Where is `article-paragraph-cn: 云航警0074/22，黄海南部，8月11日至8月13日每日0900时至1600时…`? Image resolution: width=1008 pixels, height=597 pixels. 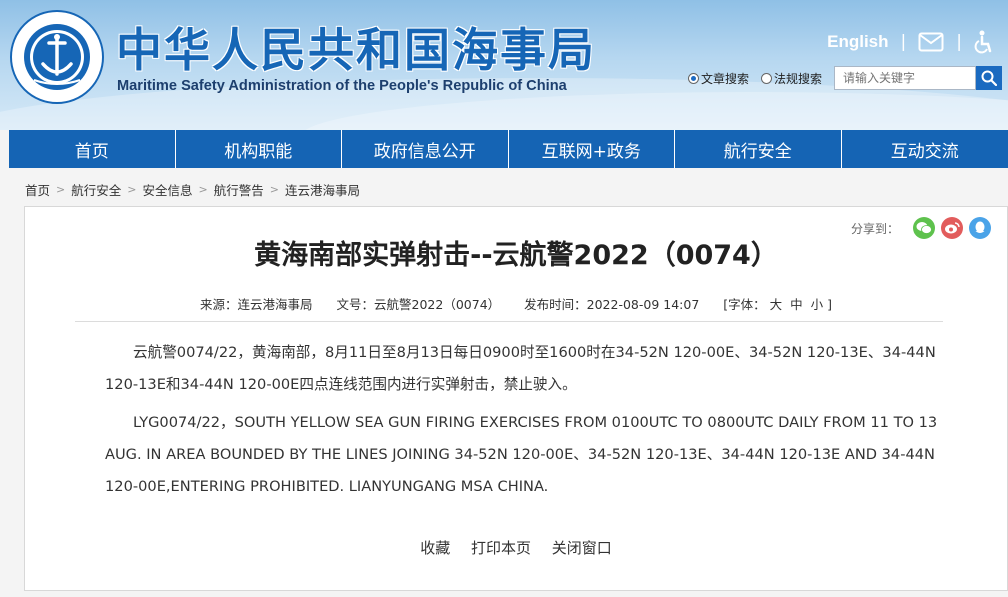 article-paragraph-cn: 云航警0074/22，黄海南部，8月11日至8月13日每日0900时至1600时… is located at coordinates (520, 368).